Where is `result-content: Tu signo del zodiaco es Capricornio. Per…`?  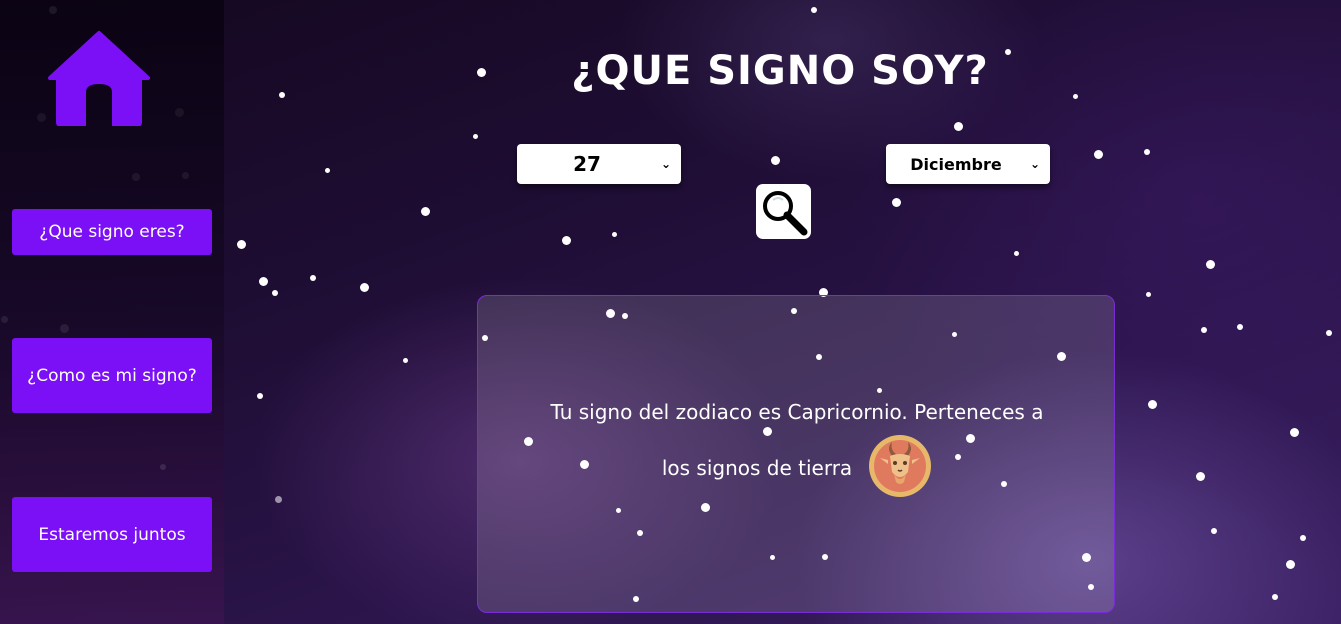
result-content: Tu signo del zodiaco es Capricornio. Per… is located at coordinates (797, 441).